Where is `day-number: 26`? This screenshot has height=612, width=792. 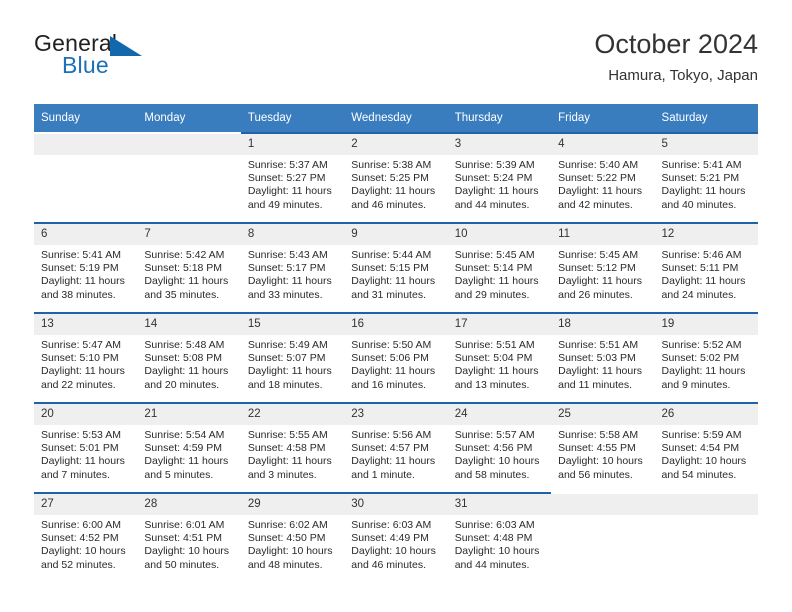 day-number: 26 is located at coordinates (706, 414).